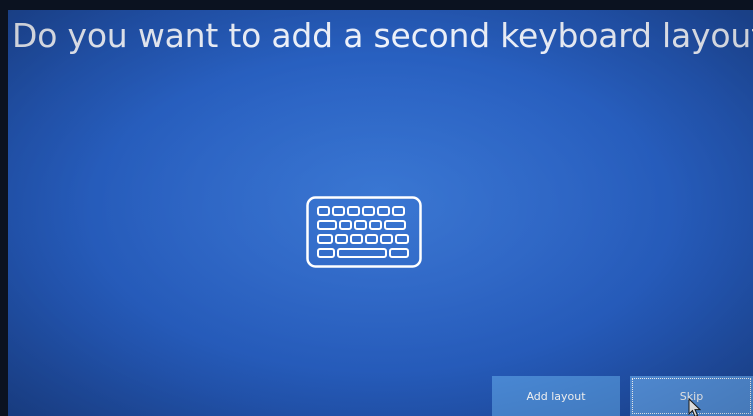  I want to click on mouse-cursor-icon, so click(695, 406).